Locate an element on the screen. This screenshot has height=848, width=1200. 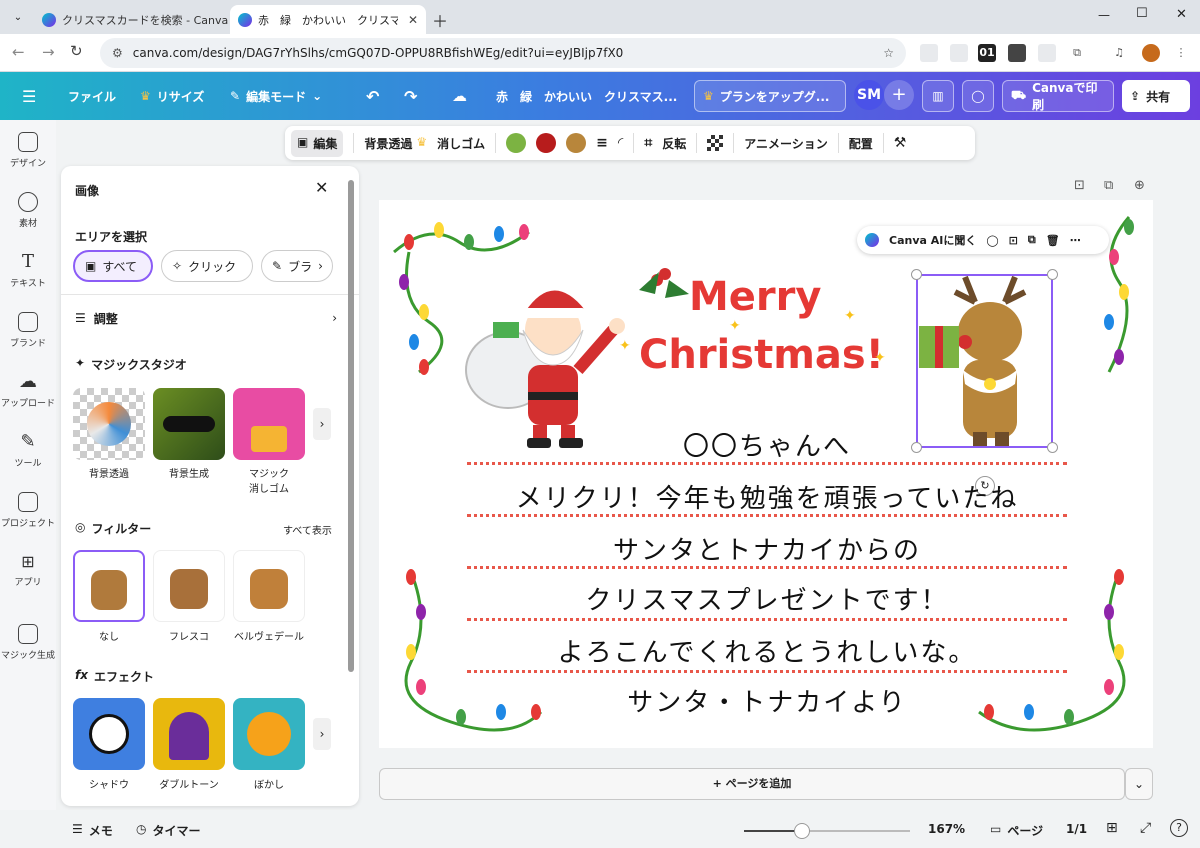
rail-item-elements: 素材 is located at coordinates (28, 210).